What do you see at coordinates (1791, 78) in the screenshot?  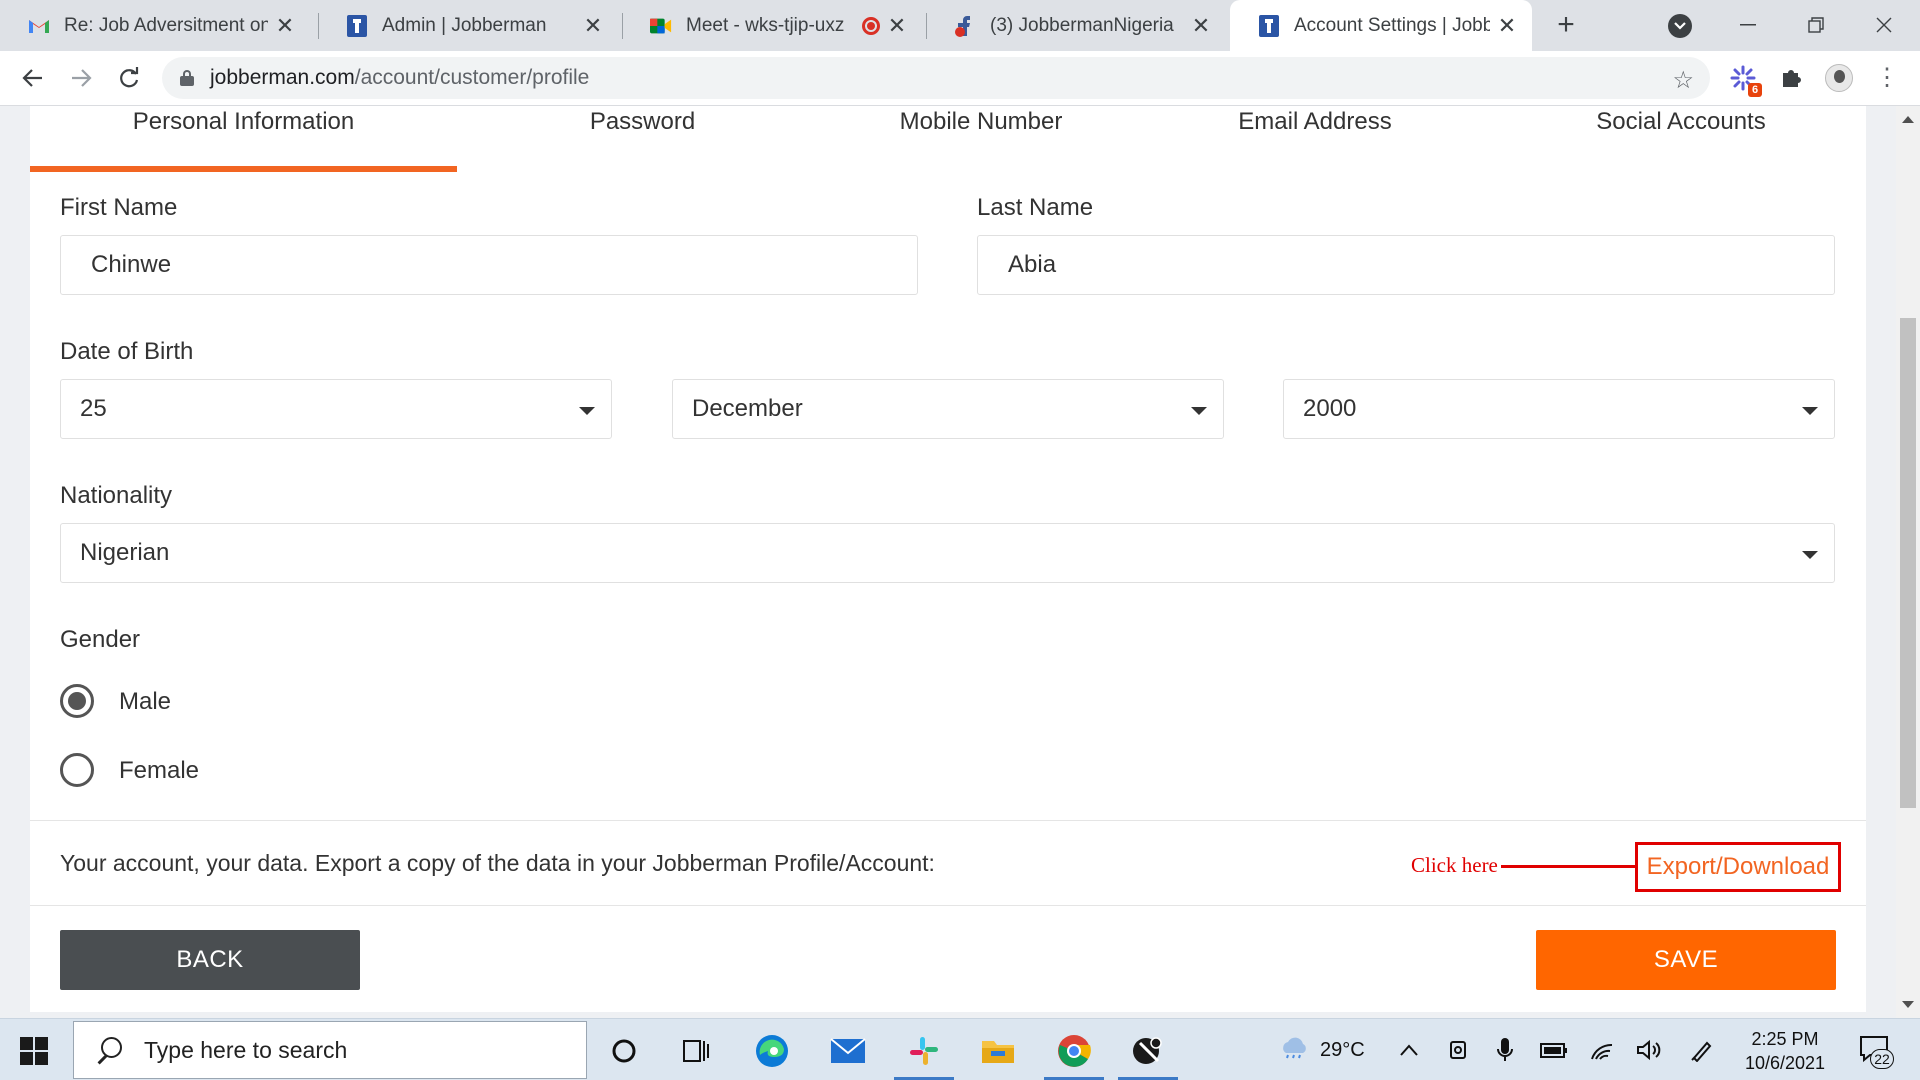 I see `puzzle-icon` at bounding box center [1791, 78].